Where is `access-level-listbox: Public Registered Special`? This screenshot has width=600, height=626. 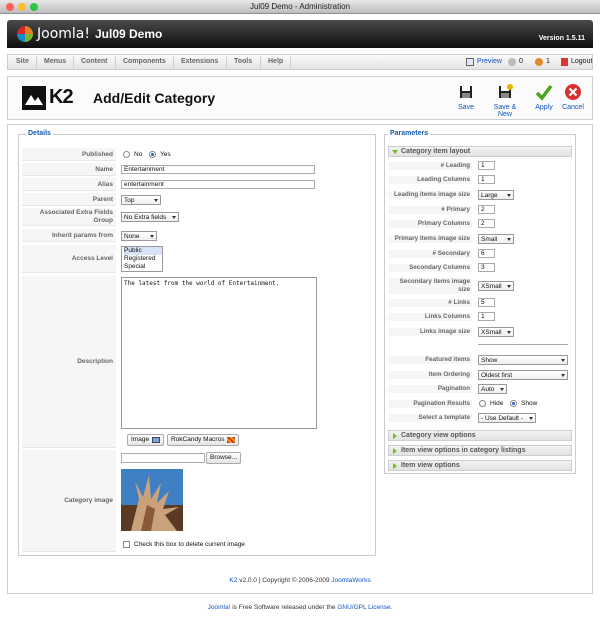 access-level-listbox: Public Registered Special is located at coordinates (142, 259).